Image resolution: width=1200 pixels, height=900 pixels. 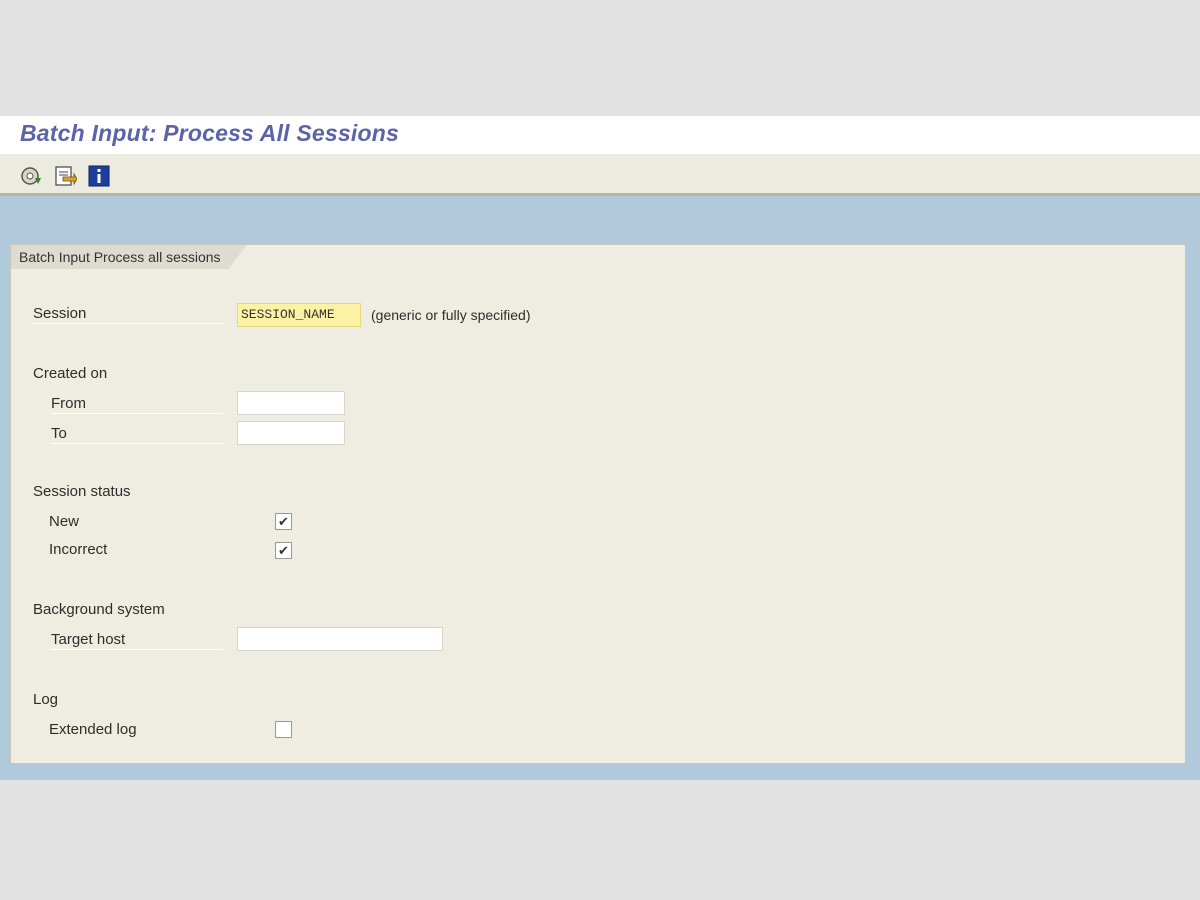 I want to click on session-hint: (generic or fully specified), so click(x=451, y=315).